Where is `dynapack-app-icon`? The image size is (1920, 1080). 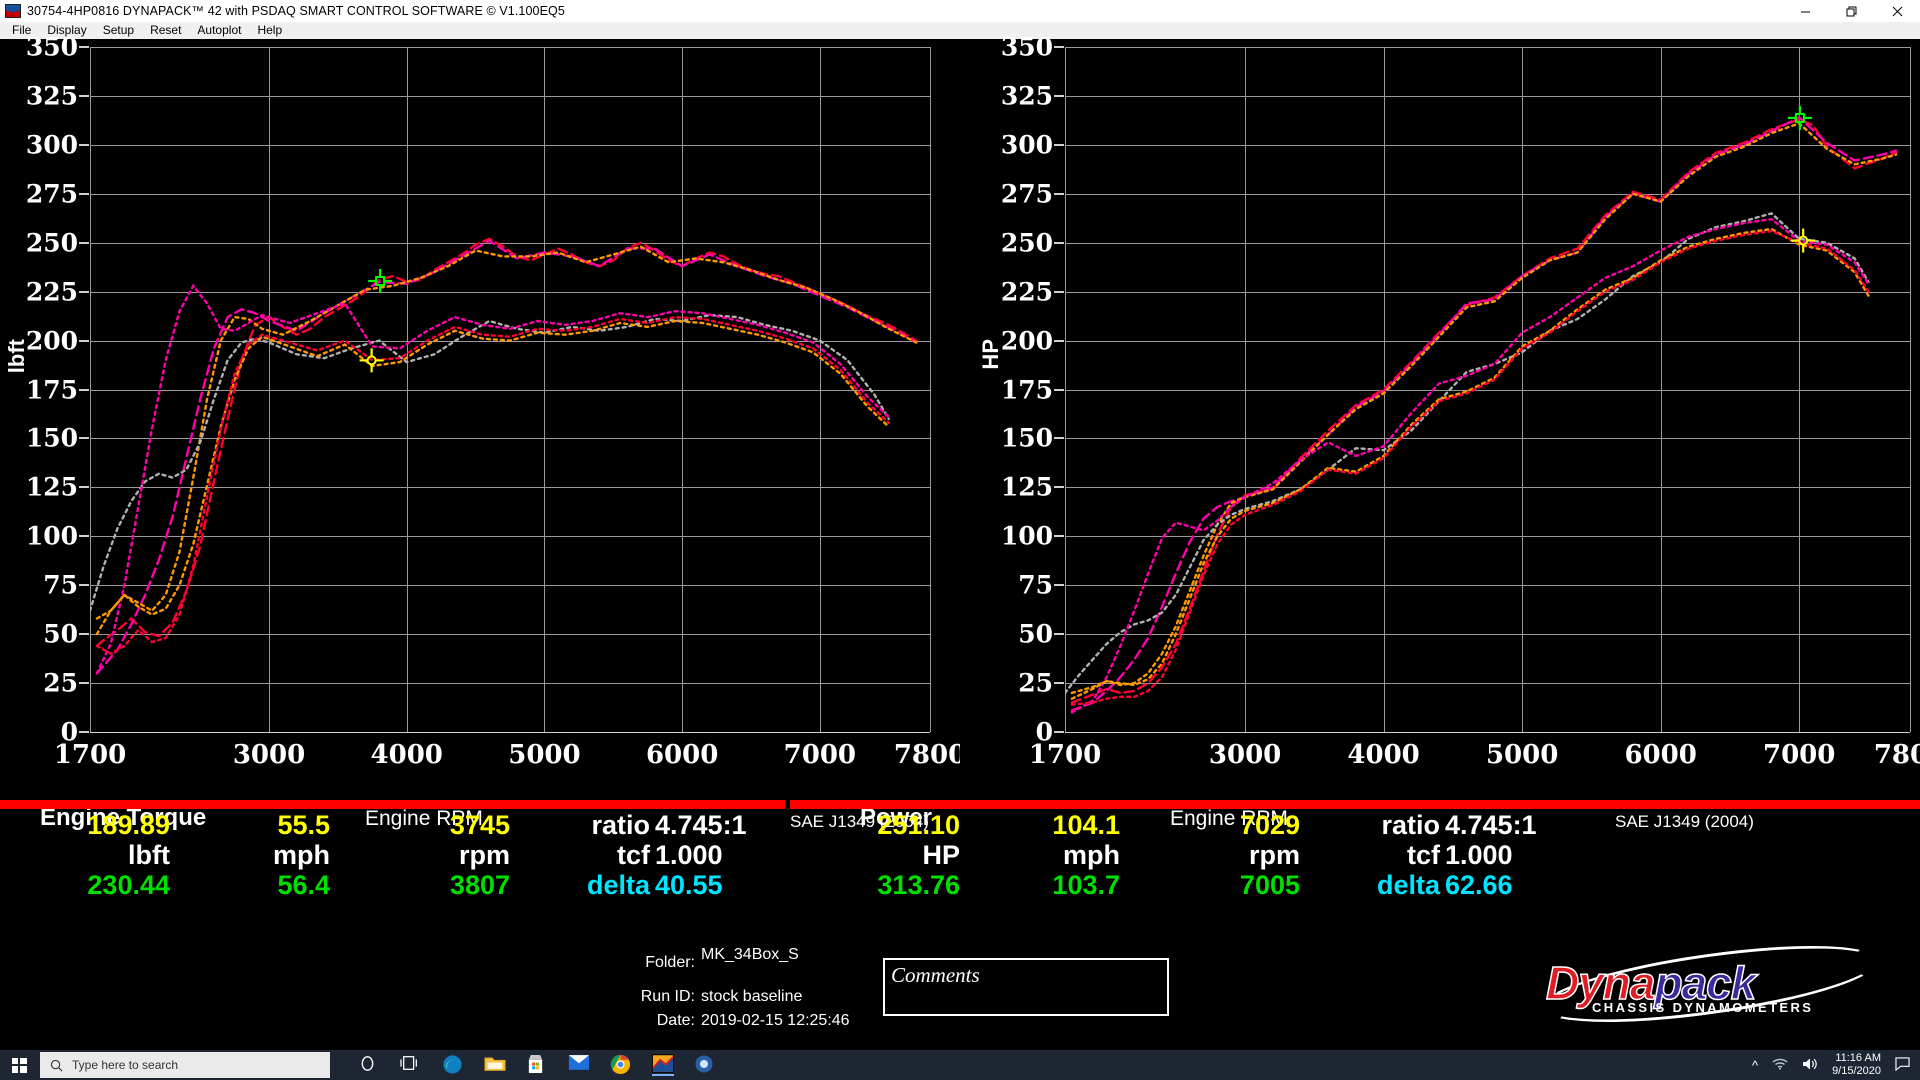 dynapack-app-icon is located at coordinates (663, 1065).